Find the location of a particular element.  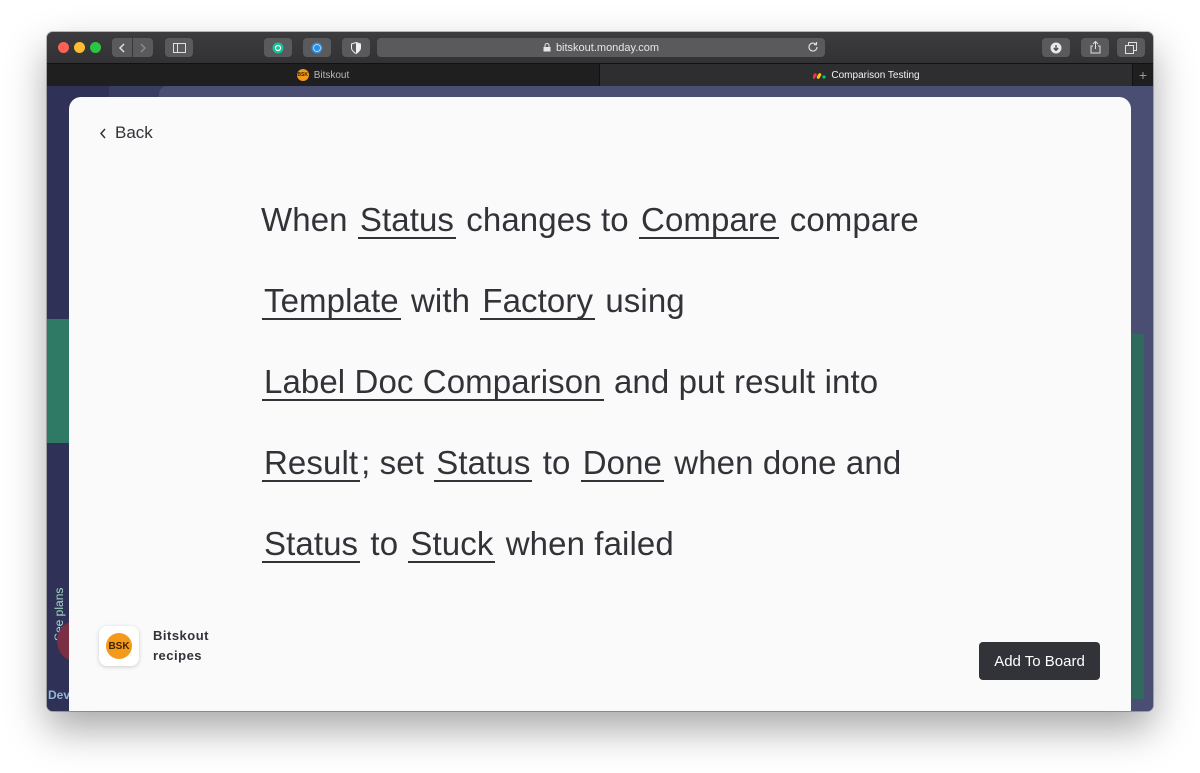

sentence-line: Result; set Status to Done when done and is located at coordinates (611, 462).